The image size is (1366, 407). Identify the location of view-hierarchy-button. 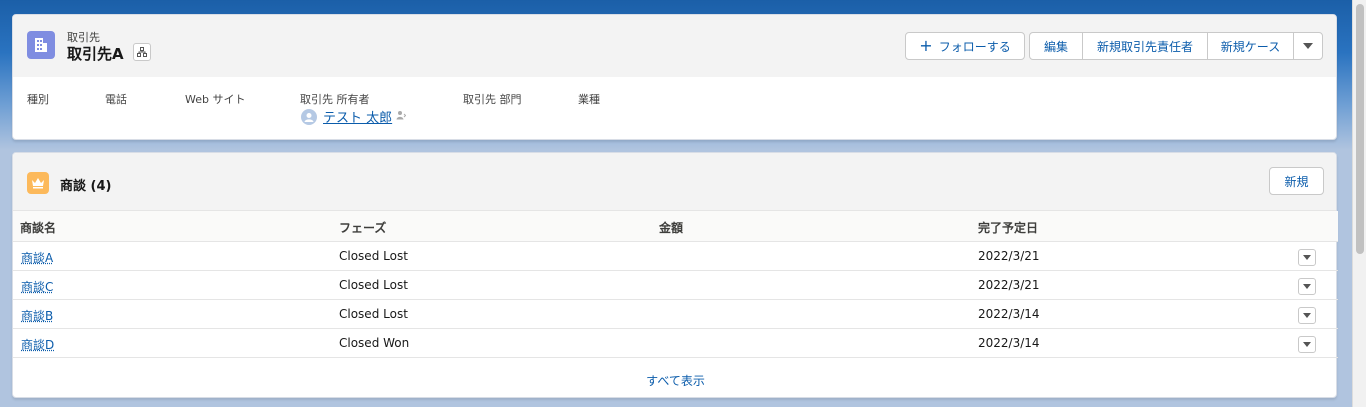
(142, 52).